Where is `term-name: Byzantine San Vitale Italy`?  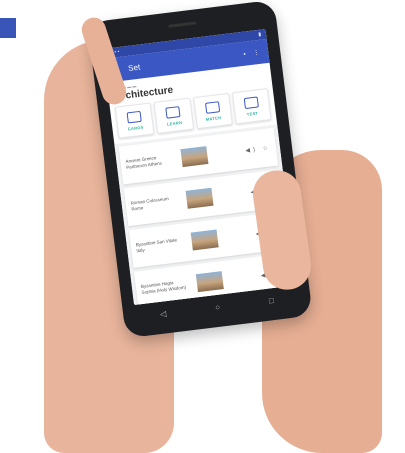
term-name: Byzantine San Vitale Italy is located at coordinates (156, 245).